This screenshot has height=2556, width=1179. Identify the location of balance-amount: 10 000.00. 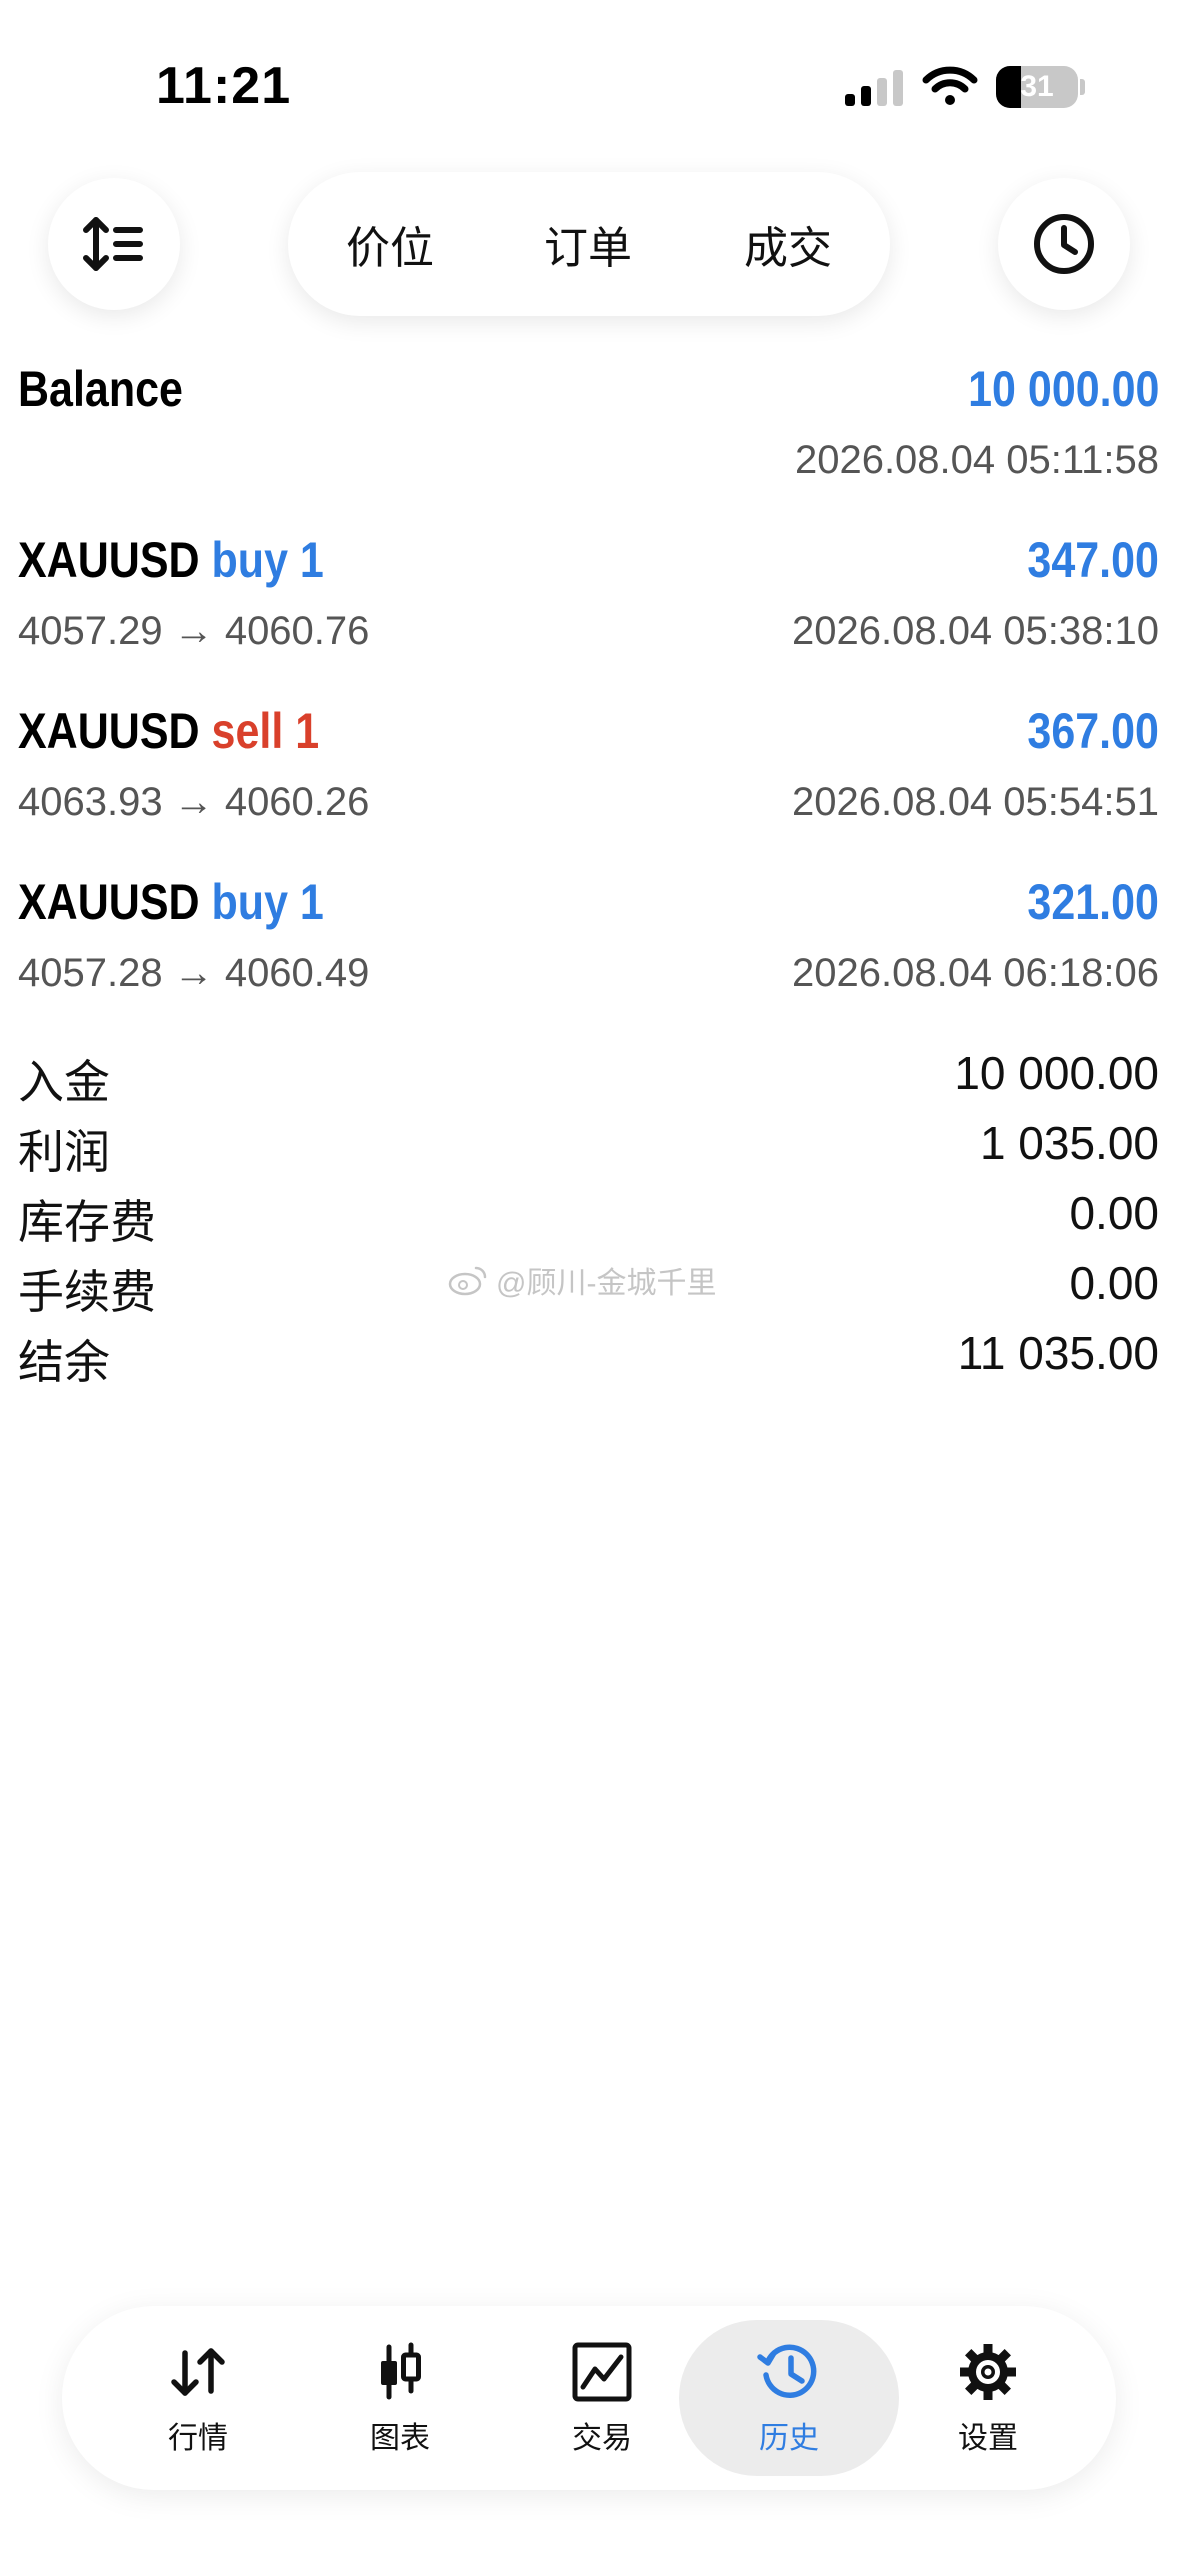
(1063, 389).